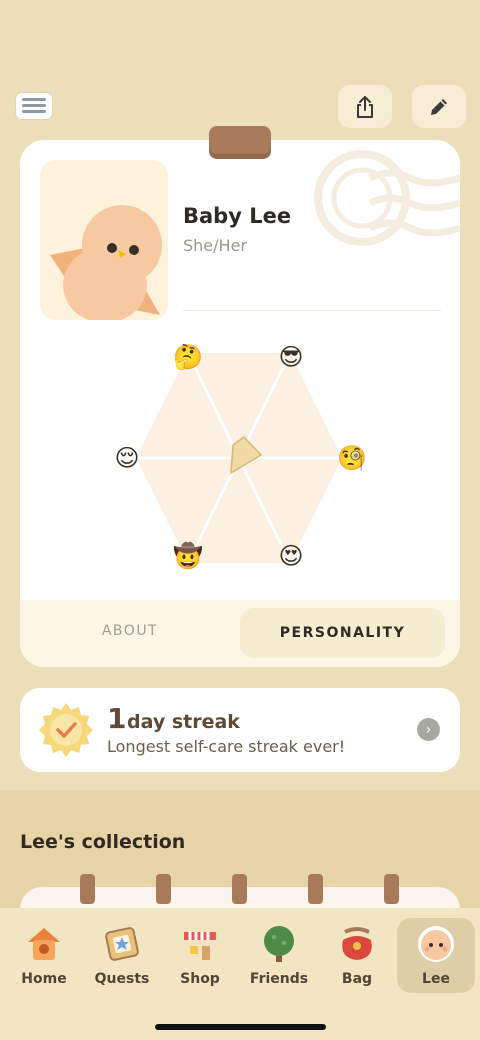 This screenshot has width=480, height=1040. I want to click on nav-label-lee: Lee, so click(436, 979).